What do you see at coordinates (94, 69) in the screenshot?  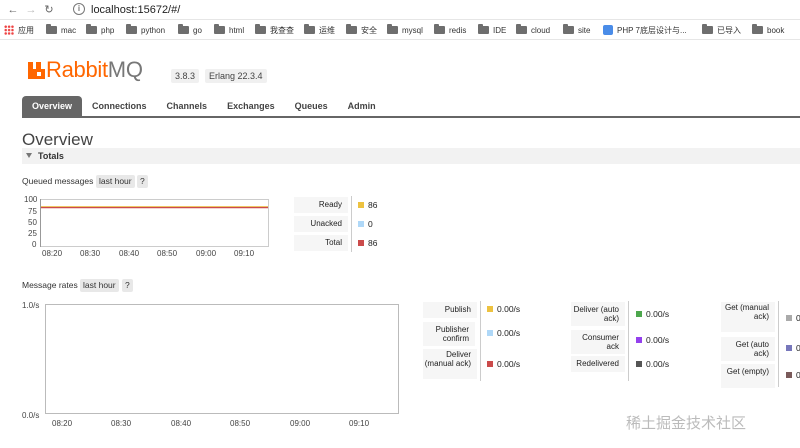 I see `brand-name: RabbitMQ` at bounding box center [94, 69].